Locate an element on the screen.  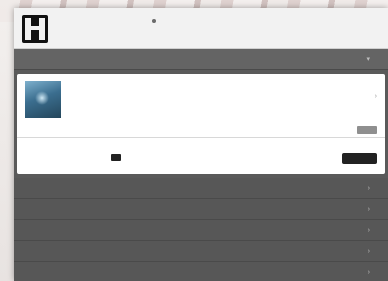
poster-image is located at coordinates (43, 99).